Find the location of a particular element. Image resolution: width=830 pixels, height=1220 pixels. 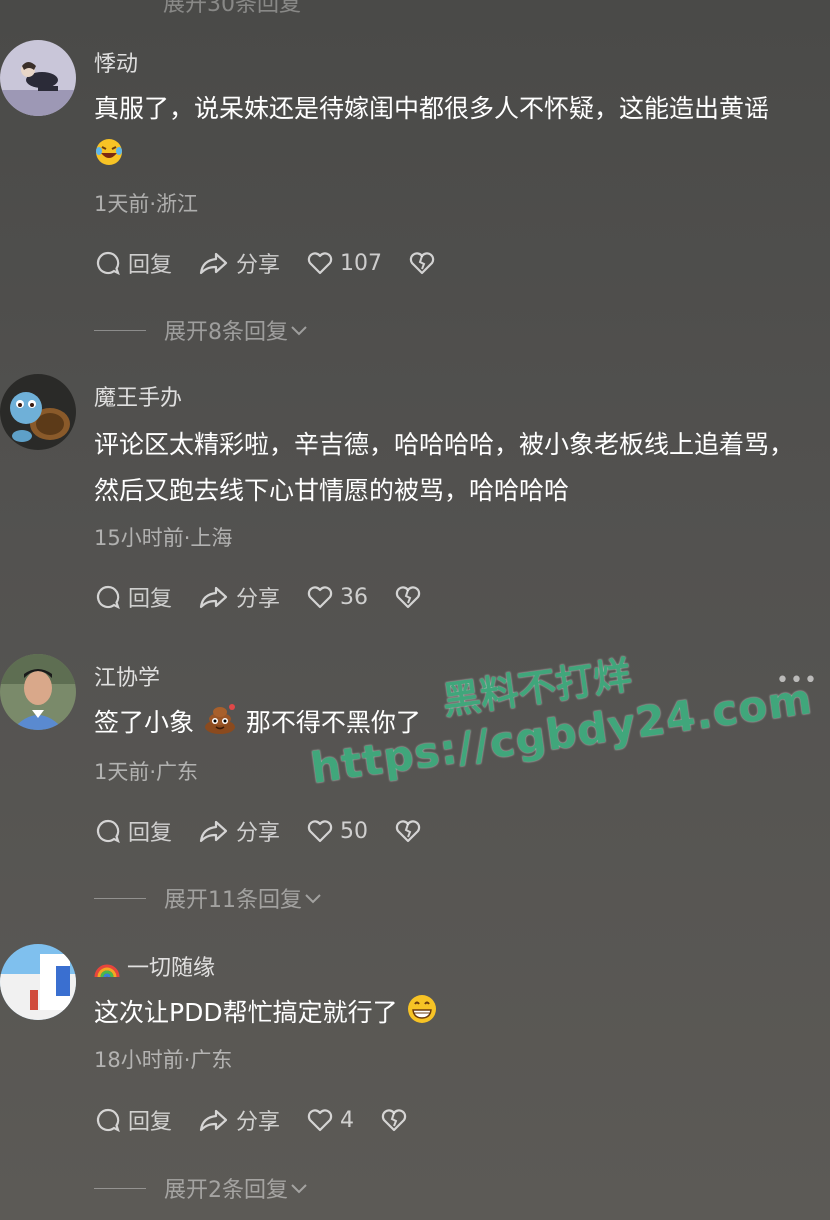

comment-meta: 1天前·浙江 is located at coordinates (146, 204).